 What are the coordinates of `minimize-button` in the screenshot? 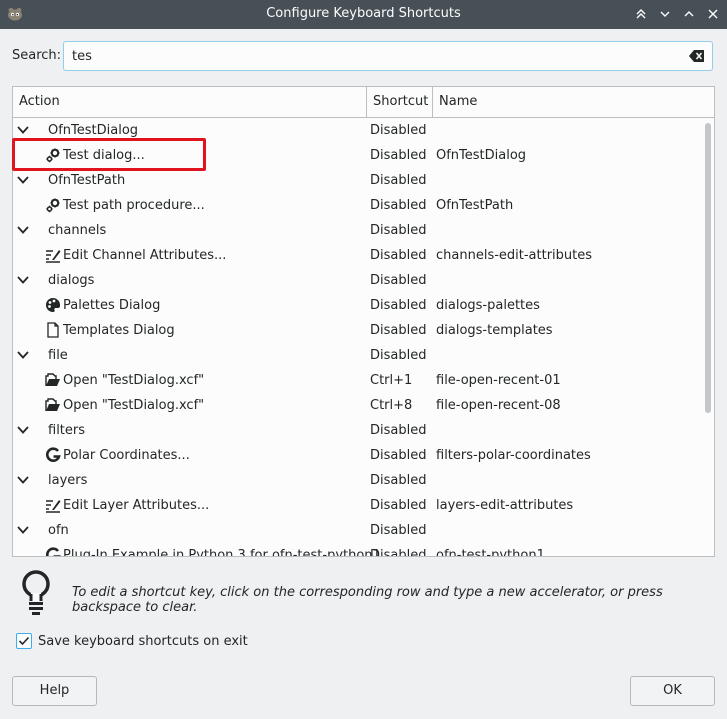 It's located at (665, 14).